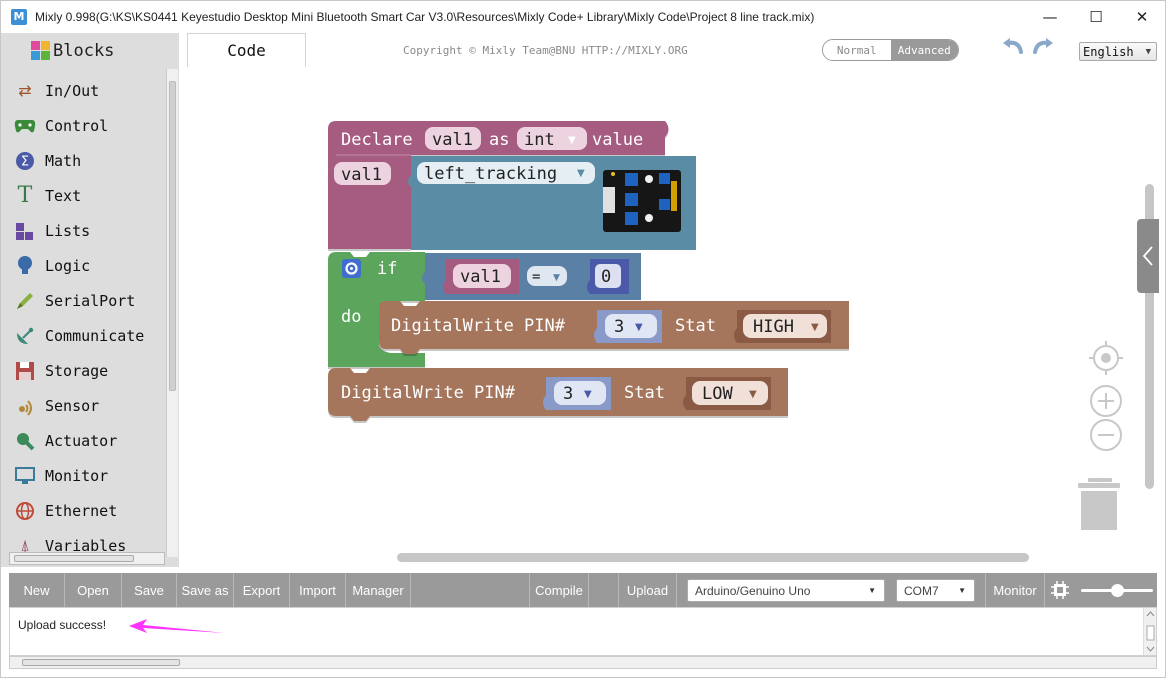  Describe the element at coordinates (606, 277) in the screenshot. I see `number-value: 0` at that location.